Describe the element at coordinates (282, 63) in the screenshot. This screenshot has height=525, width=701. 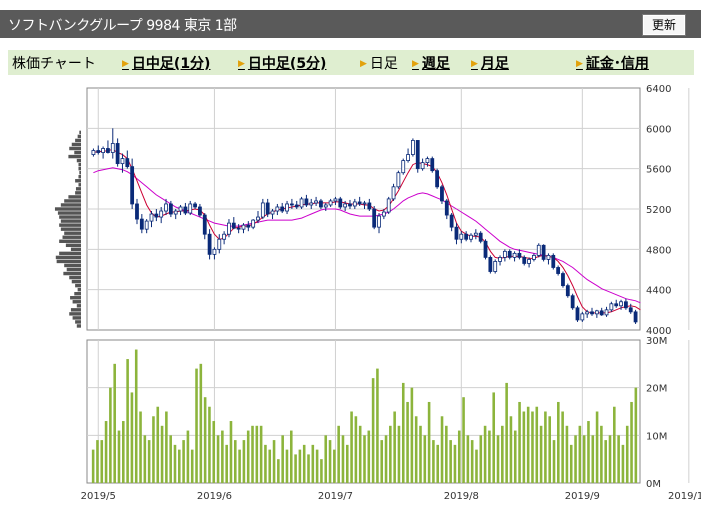
I see `tab-intraday-5min: ▶ 日中足(5分)` at that location.